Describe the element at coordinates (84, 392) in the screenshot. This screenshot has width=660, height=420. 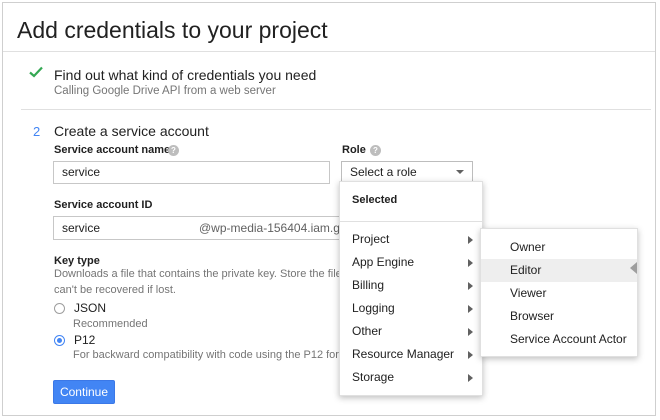
I see `continue-button: Continue` at that location.